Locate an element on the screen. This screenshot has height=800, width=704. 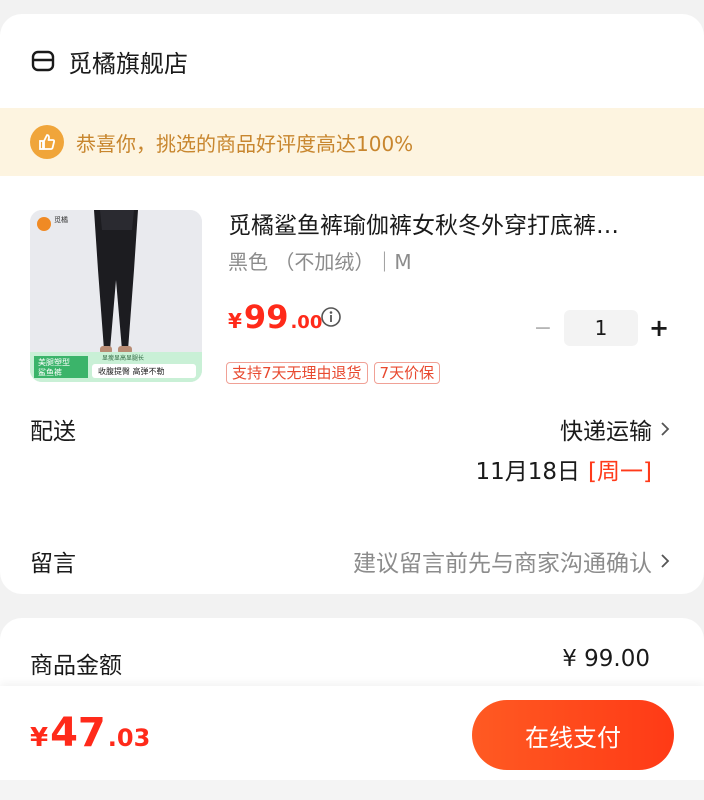
message-label: 留言 is located at coordinates (53, 564).